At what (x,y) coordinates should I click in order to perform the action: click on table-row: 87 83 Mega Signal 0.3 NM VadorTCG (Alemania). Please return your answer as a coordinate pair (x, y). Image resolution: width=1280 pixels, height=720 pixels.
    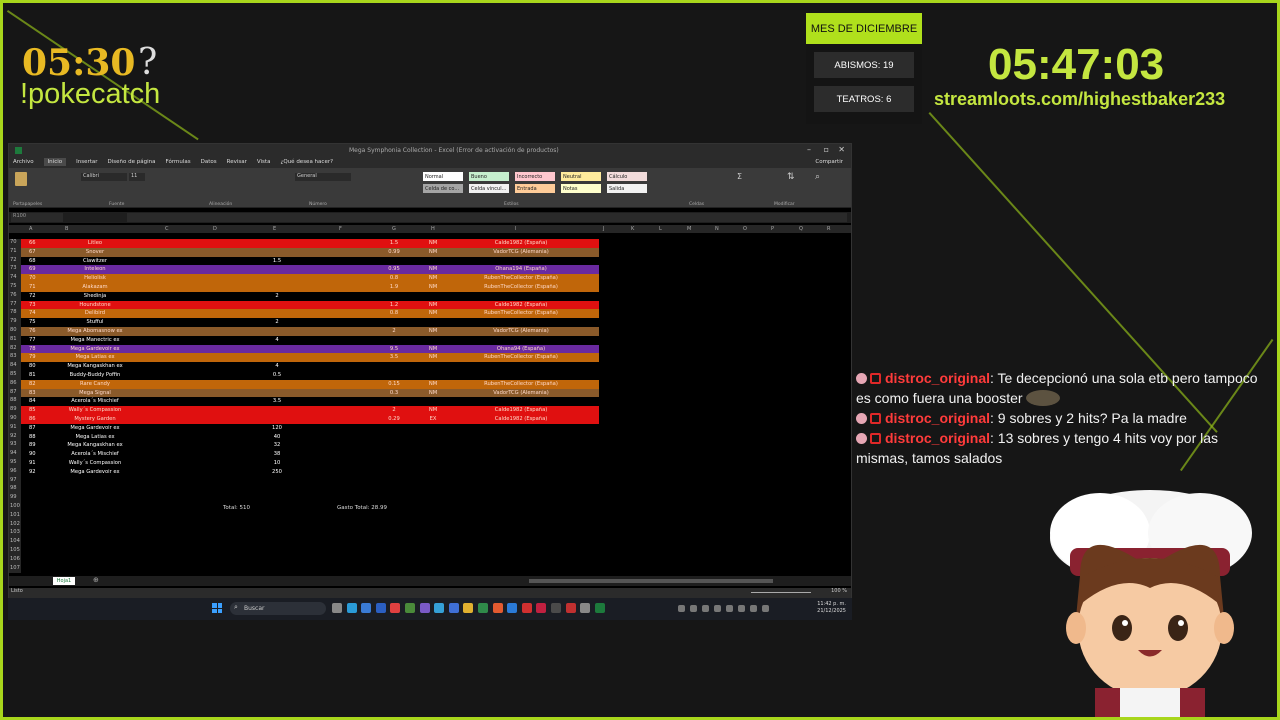
    Looking at the image, I should click on (304, 393).